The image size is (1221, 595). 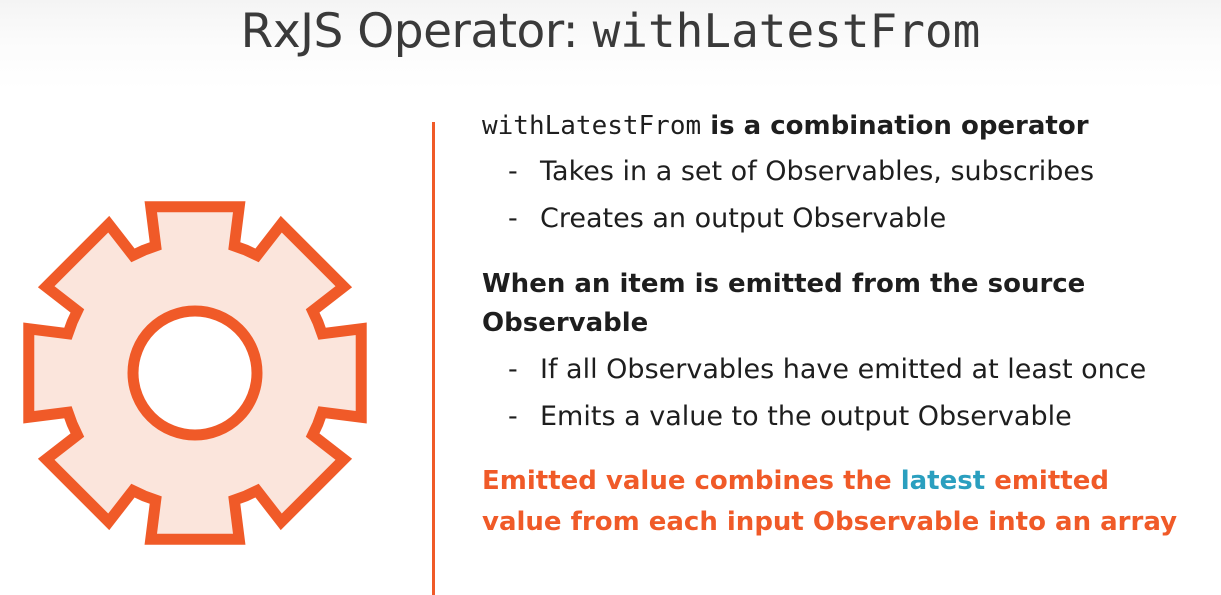 I want to click on slide-title: RxJS Operator: withLatestFrom, so click(x=610, y=31).